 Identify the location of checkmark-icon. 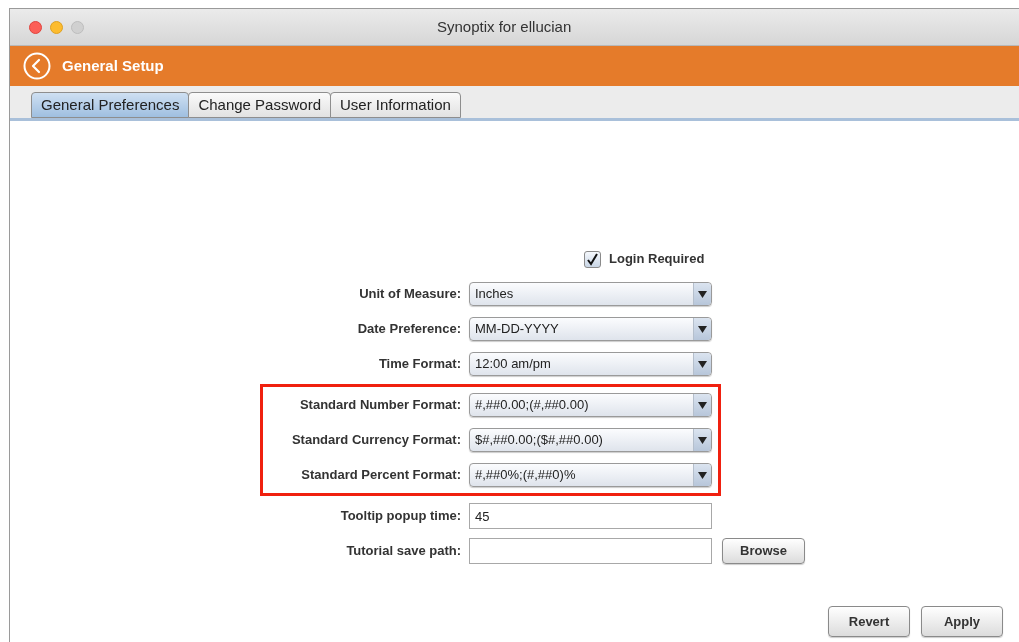
(592, 259).